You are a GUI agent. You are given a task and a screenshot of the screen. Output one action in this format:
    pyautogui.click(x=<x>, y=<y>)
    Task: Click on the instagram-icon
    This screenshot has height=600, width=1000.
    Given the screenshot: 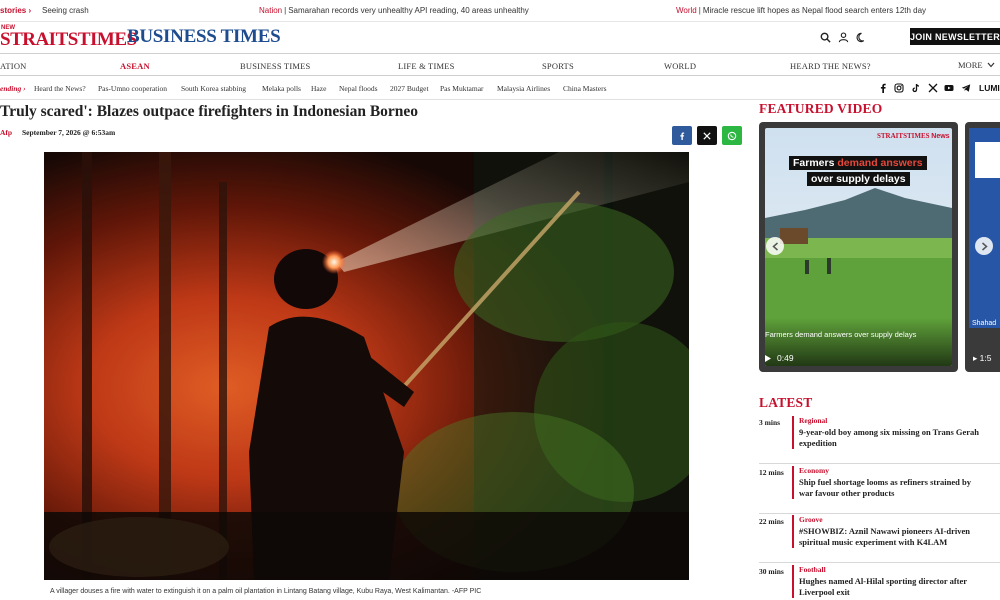 What is the action you would take?
    pyautogui.click(x=899, y=88)
    